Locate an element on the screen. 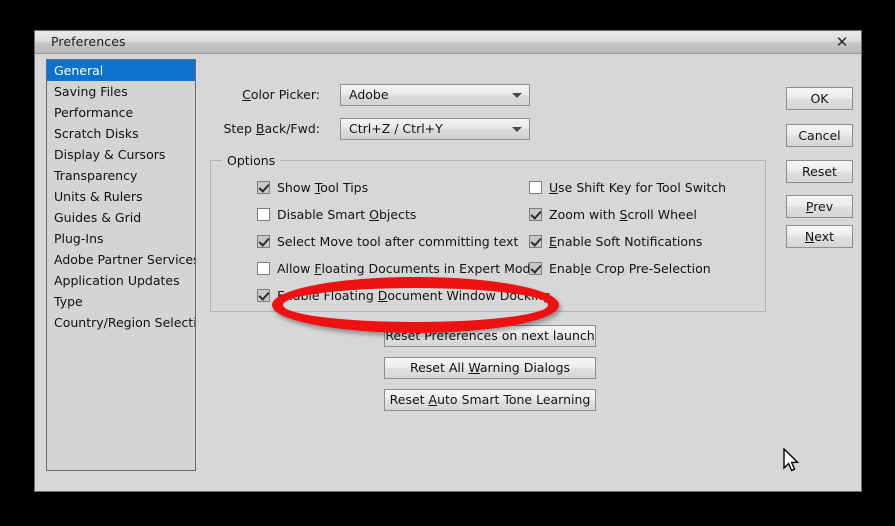 The height and width of the screenshot is (526, 895). sidebar-item-label: Country/Region Selection is located at coordinates (124, 322).